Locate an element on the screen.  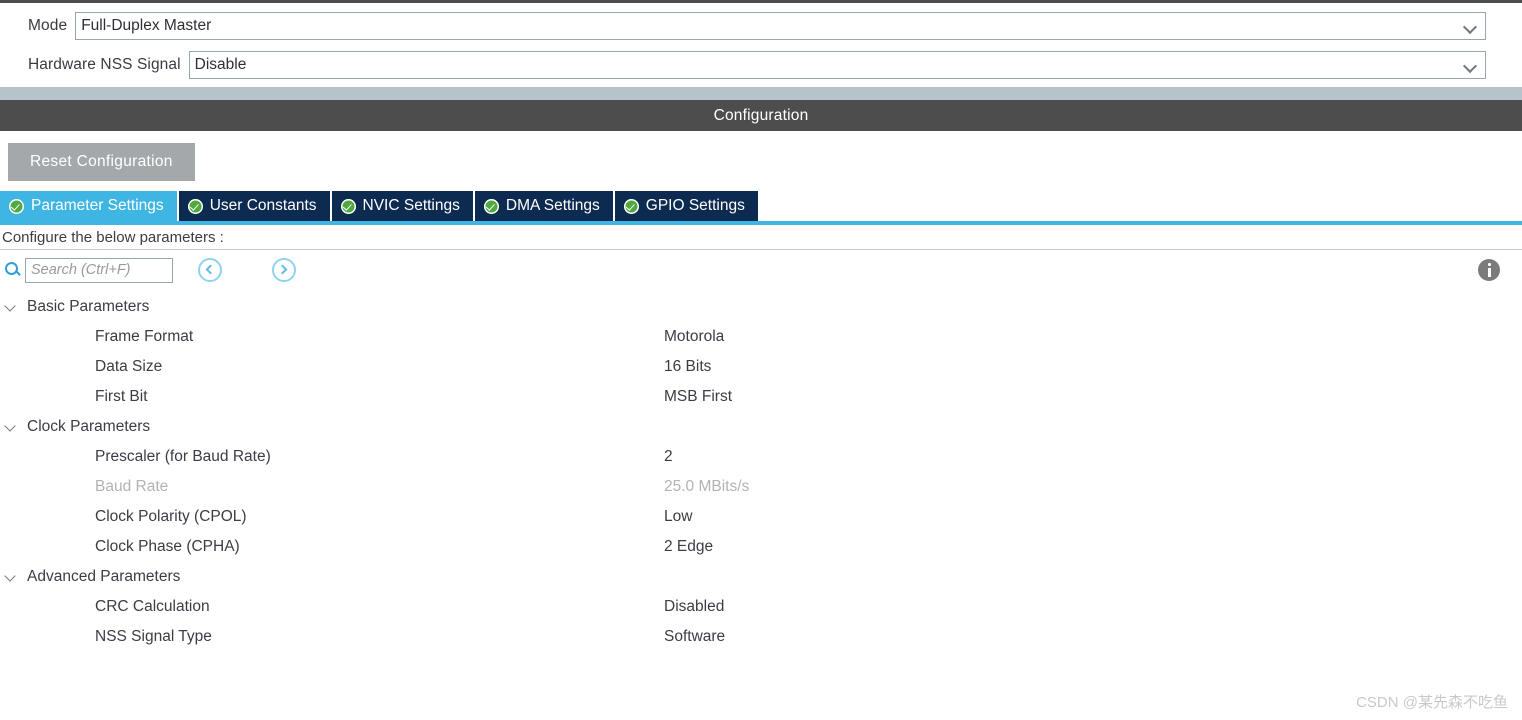
param-label: NSS Signal Type is located at coordinates (153, 636).